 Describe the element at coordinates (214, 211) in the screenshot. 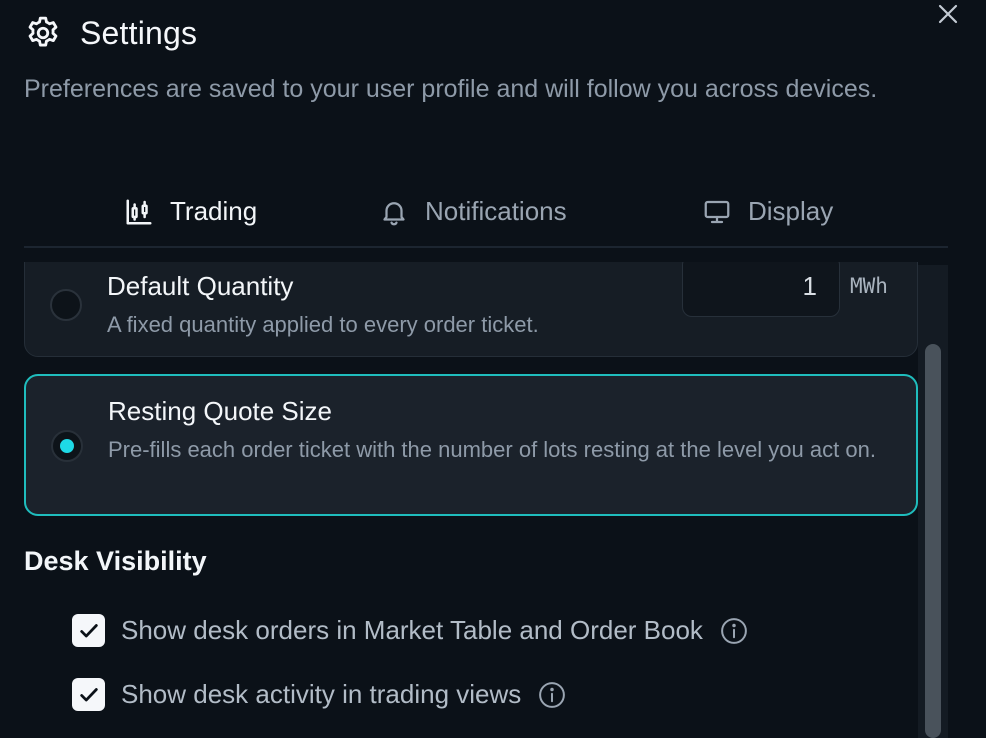

I see `tab-trading-label: Trading` at that location.